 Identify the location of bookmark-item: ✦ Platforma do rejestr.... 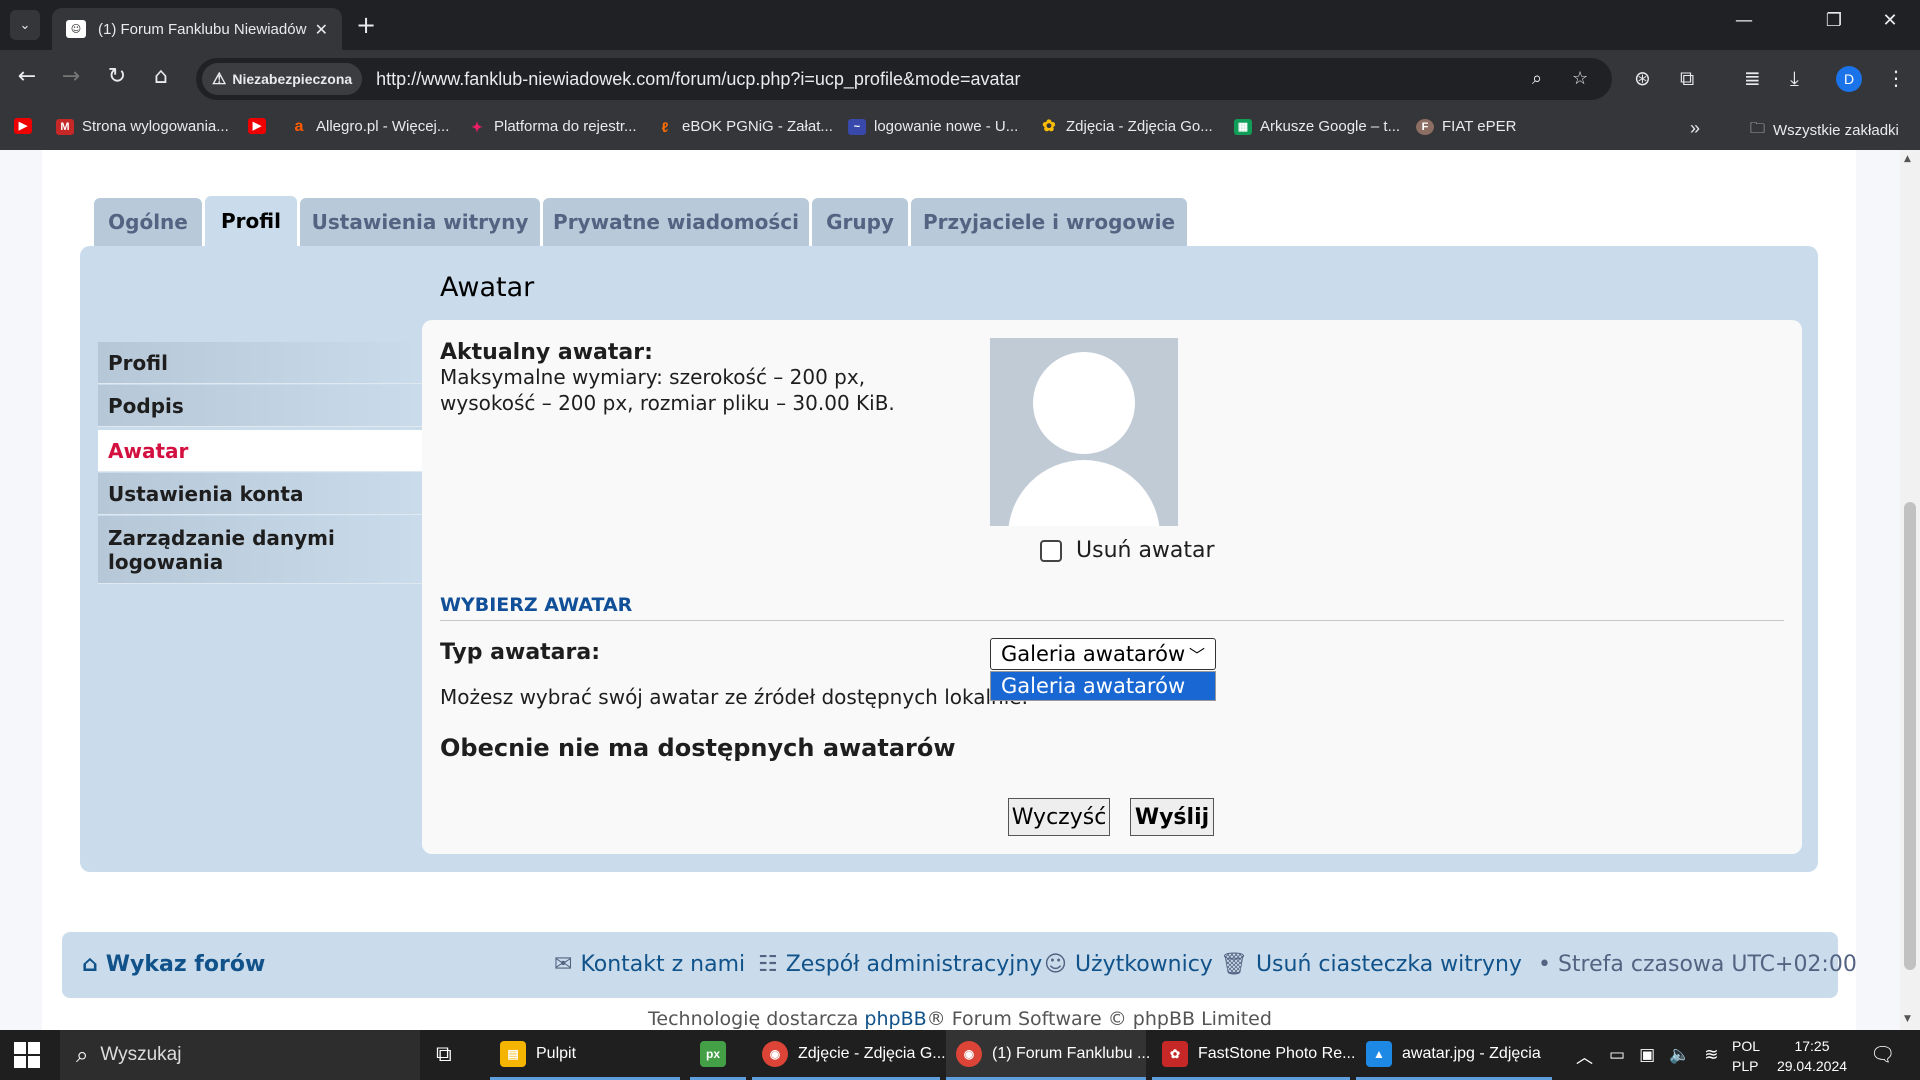
(552, 126).